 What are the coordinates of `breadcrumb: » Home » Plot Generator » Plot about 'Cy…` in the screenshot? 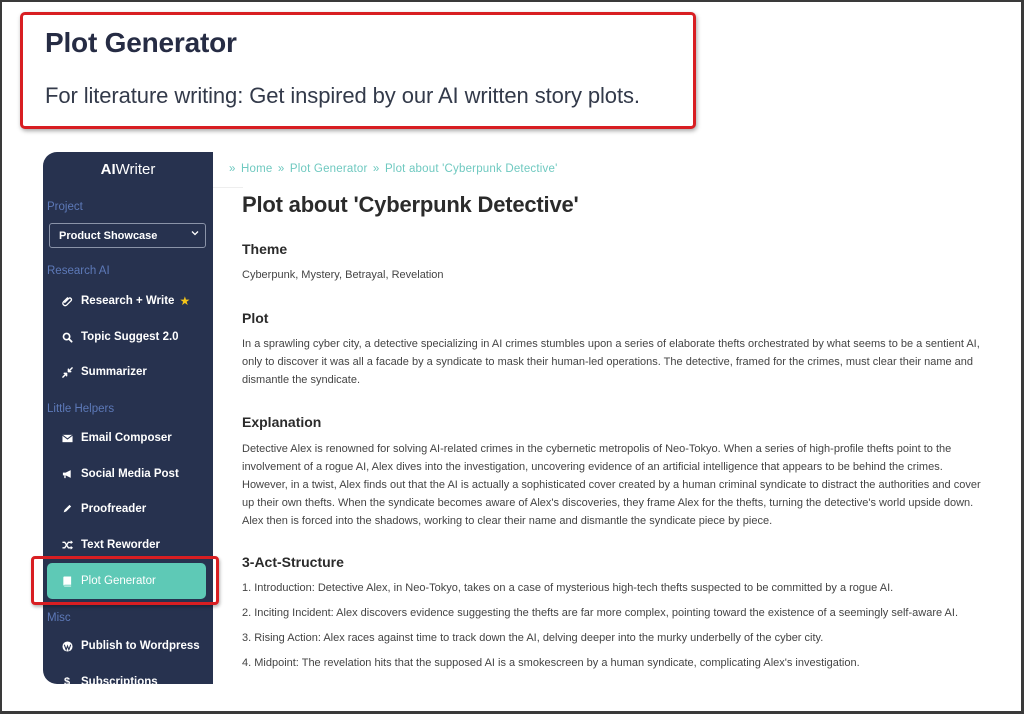 It's located at (394, 169).